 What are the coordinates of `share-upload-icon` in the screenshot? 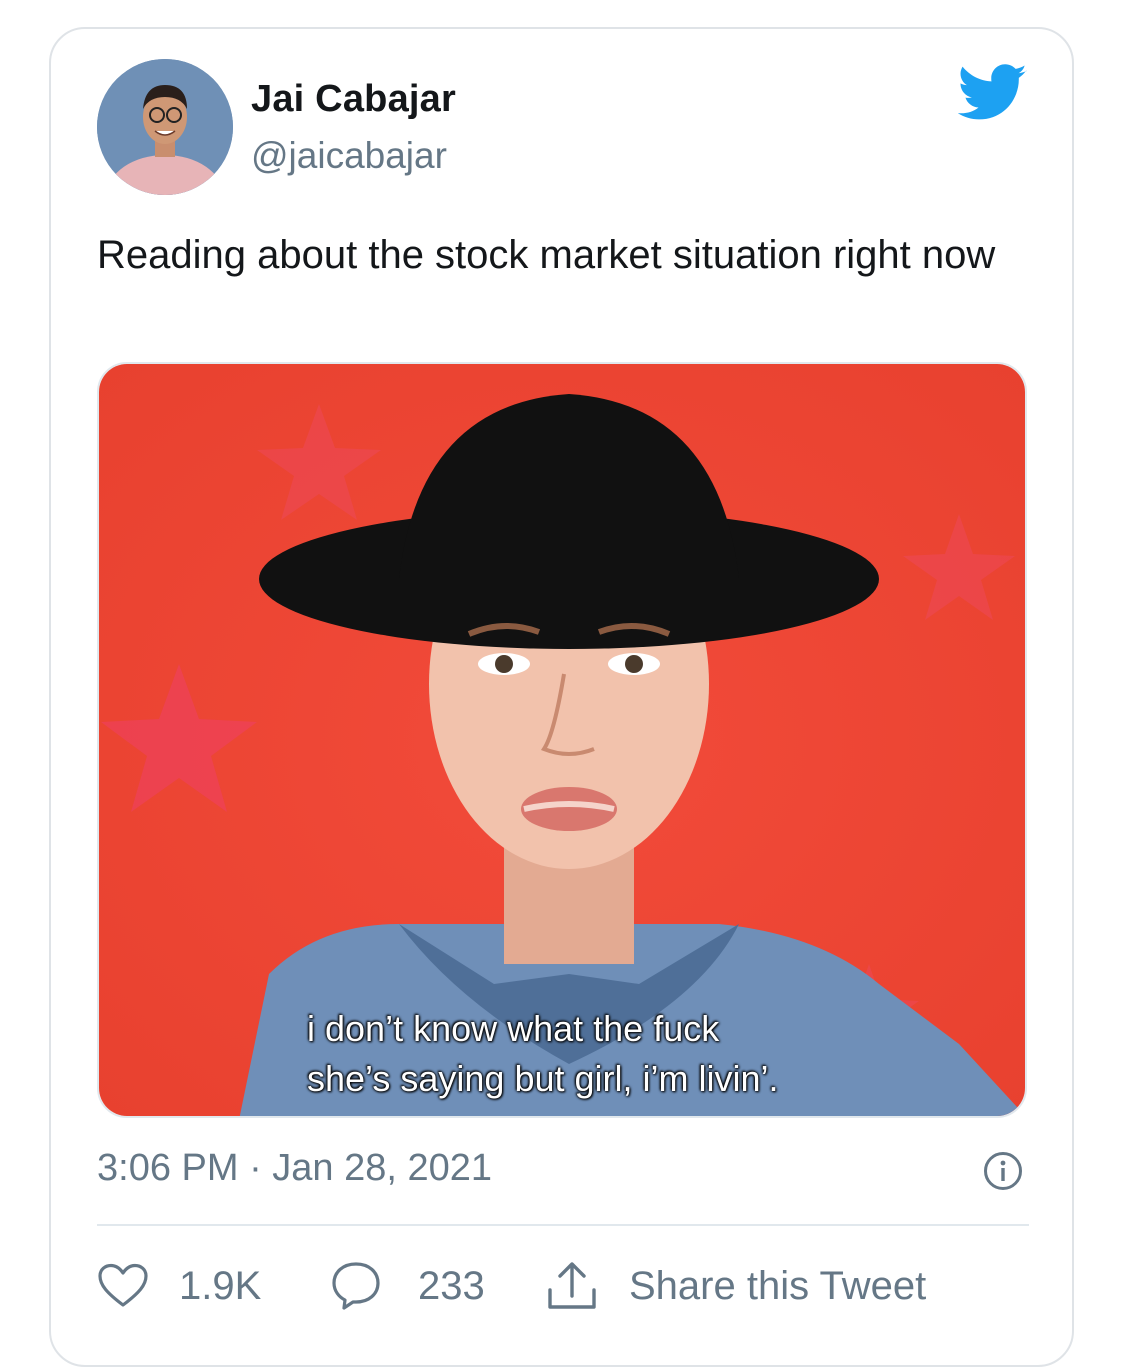 It's located at (572, 1285).